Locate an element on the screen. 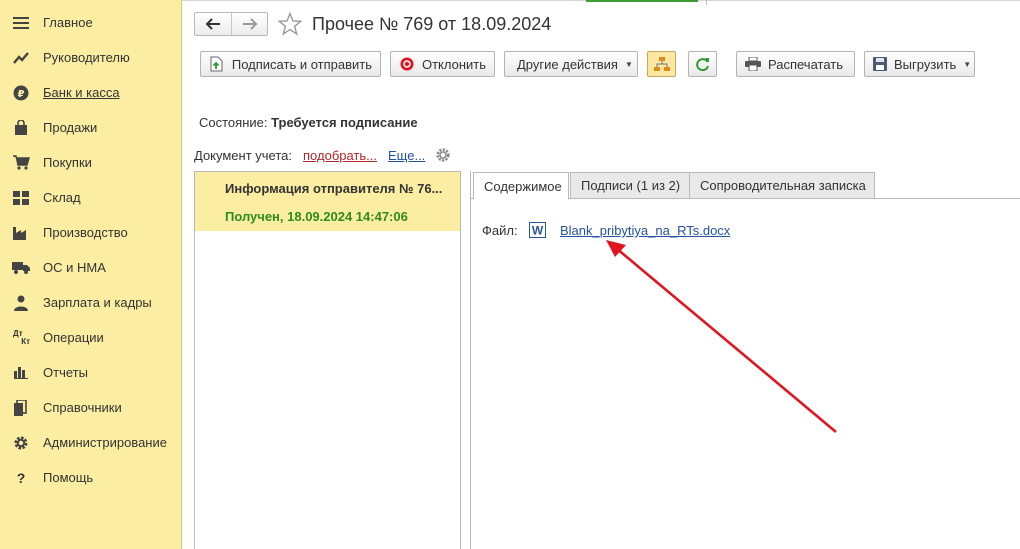  sidebar-item-label: Производство is located at coordinates (85, 232).